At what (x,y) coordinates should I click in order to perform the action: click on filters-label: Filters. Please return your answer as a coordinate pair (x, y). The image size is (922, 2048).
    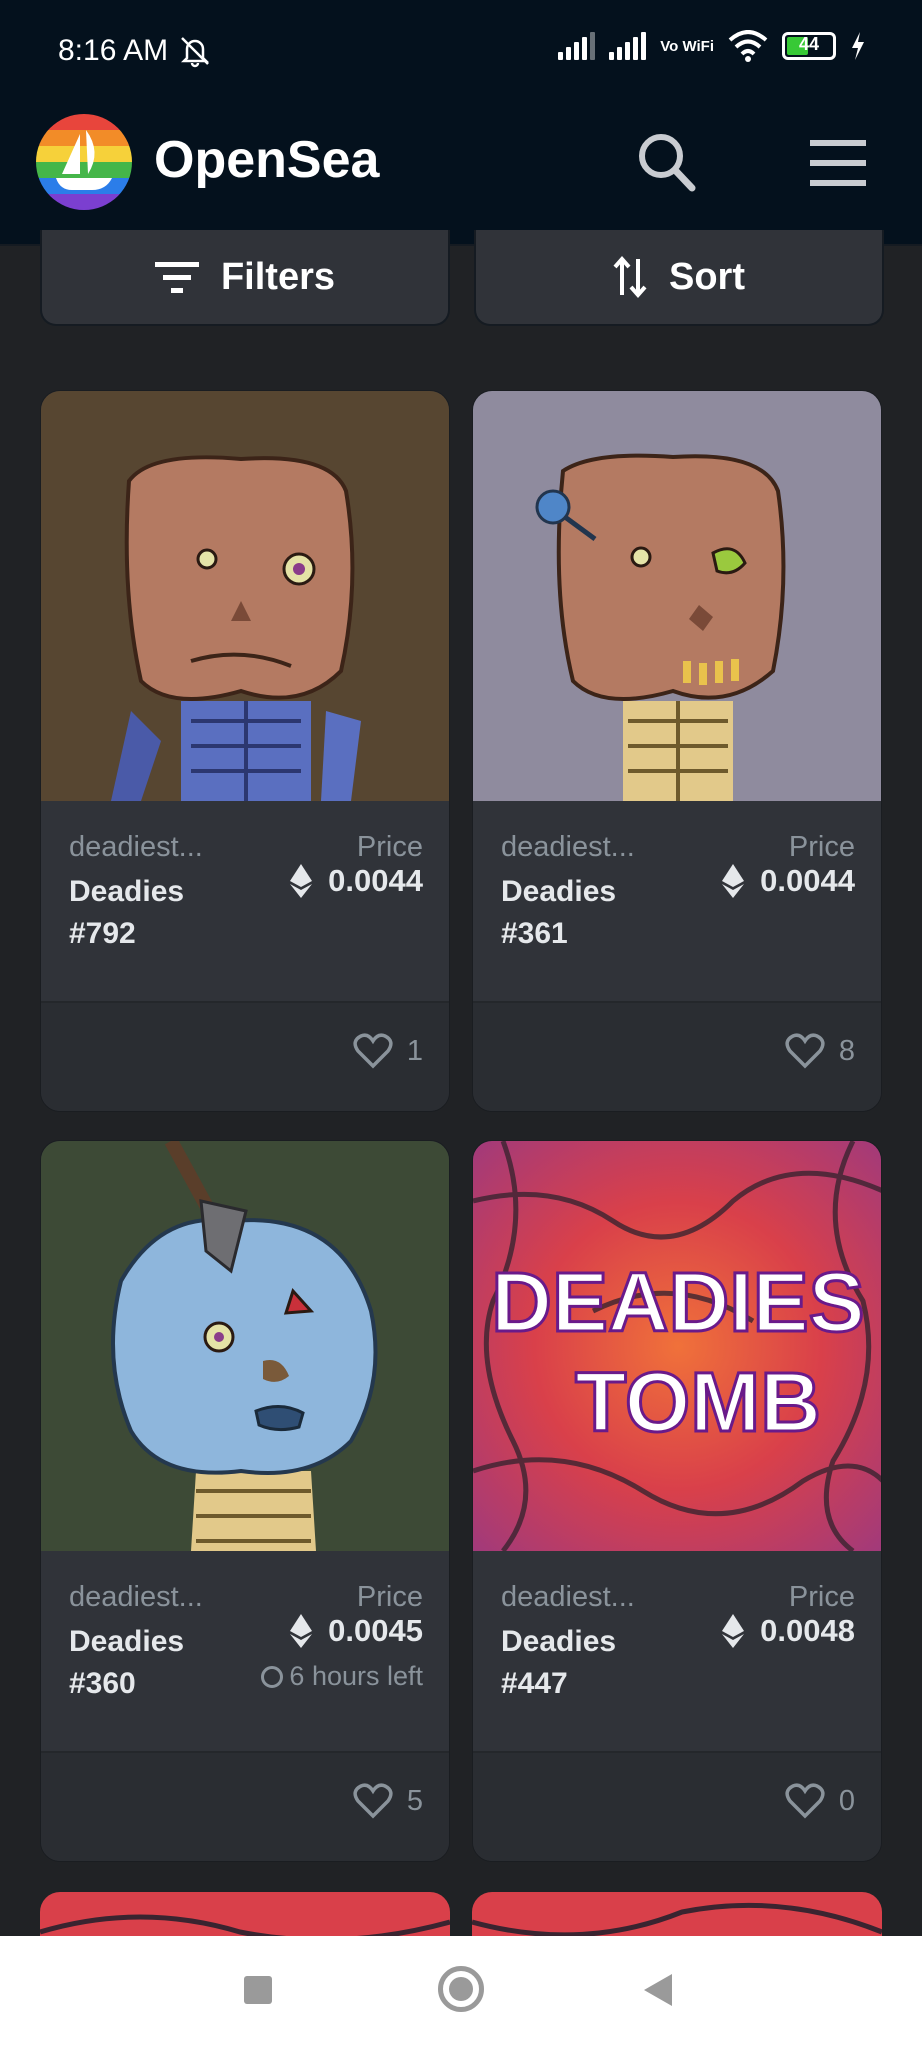
    Looking at the image, I should click on (278, 276).